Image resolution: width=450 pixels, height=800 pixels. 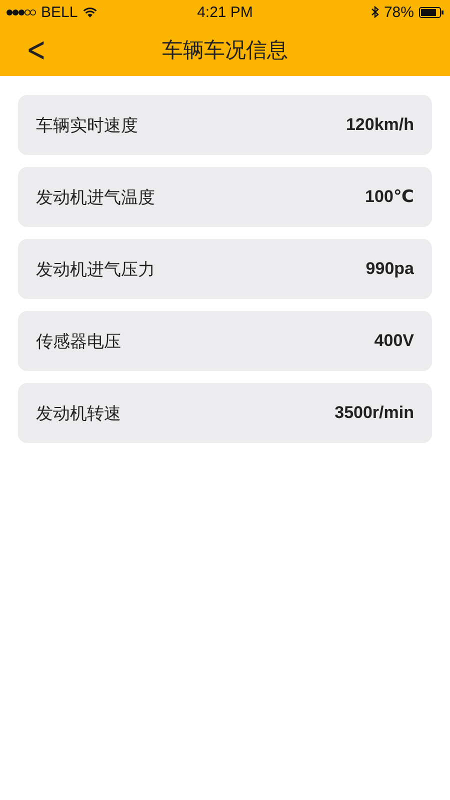 What do you see at coordinates (374, 12) in the screenshot?
I see `bluetooth-icon` at bounding box center [374, 12].